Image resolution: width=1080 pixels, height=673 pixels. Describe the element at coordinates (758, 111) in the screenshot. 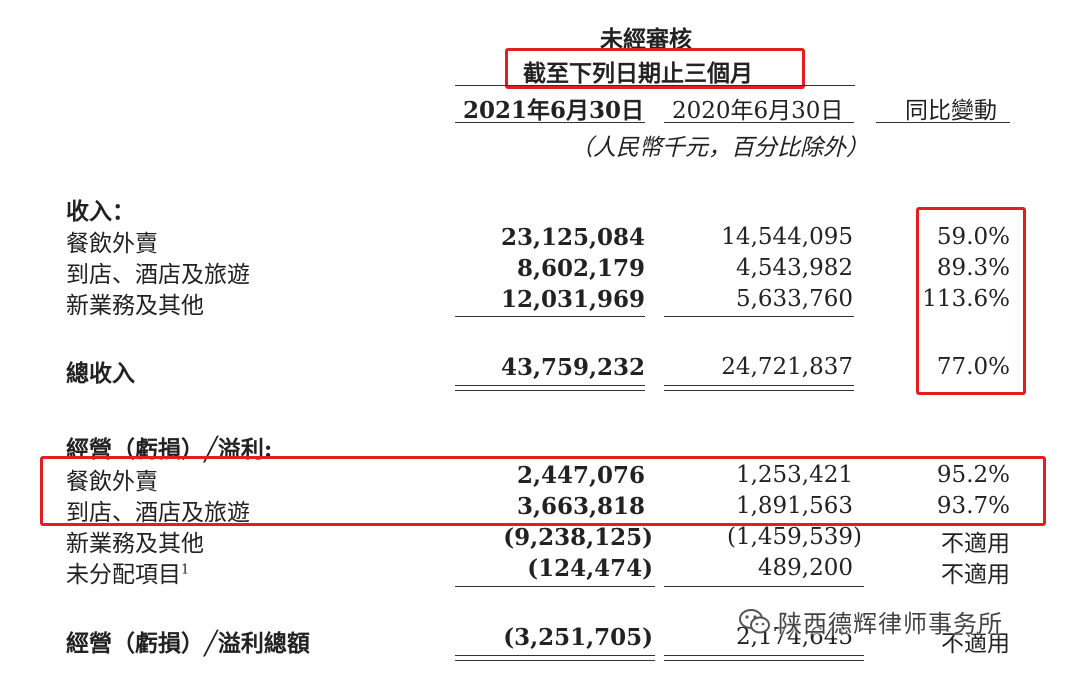

I see `column-header-2020: 2020年6月30日` at that location.